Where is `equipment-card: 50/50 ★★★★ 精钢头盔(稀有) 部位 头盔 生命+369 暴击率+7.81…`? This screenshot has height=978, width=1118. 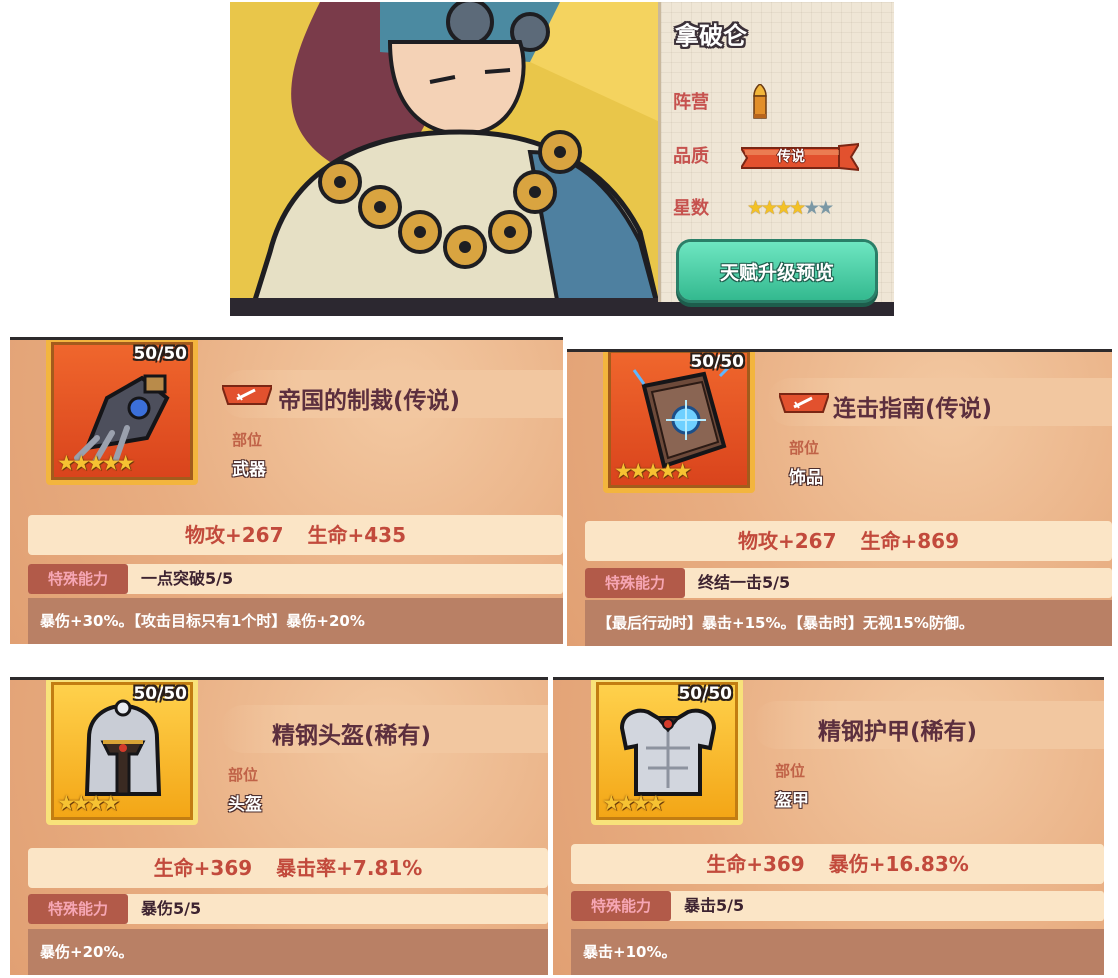
equipment-card: 50/50 ★★★★ 精钢头盔(稀有) 部位 头盔 生命+369 暴击率+7.81… is located at coordinates (279, 826).